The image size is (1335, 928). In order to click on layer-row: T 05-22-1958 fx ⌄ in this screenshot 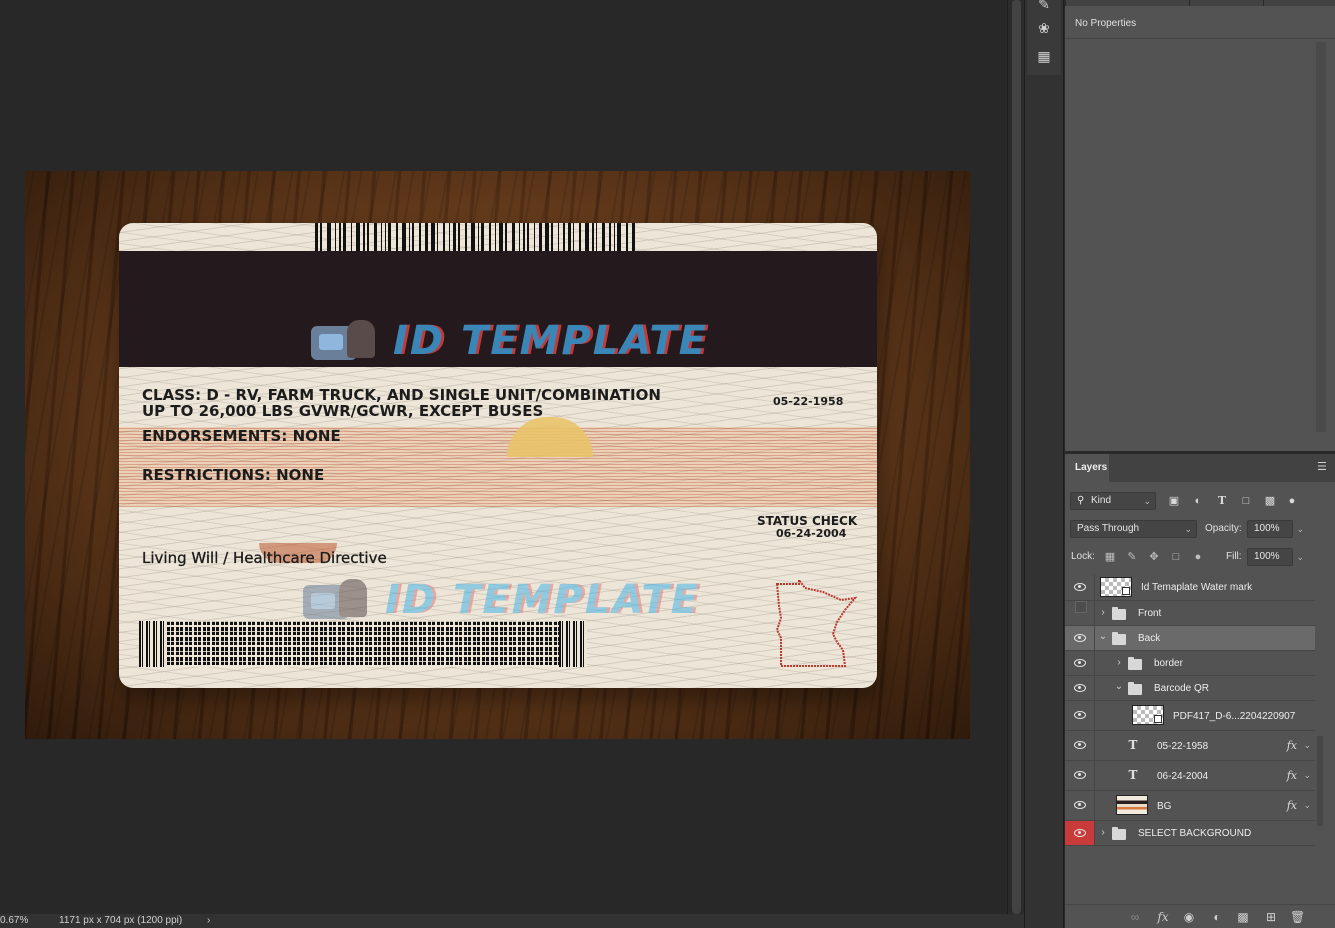, I will do `click(1190, 746)`.